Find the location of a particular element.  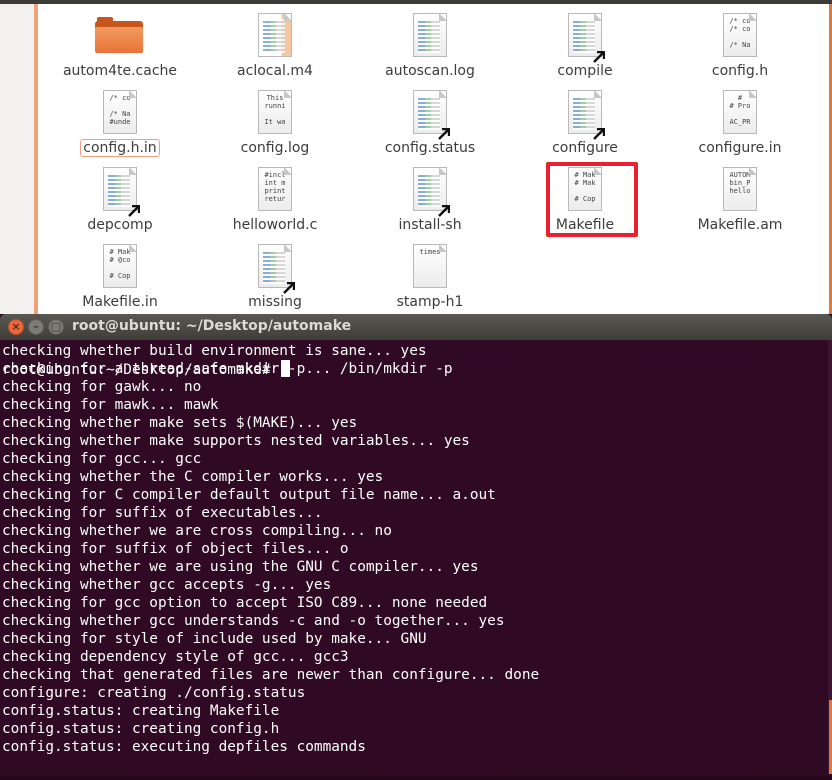

file-item-configure-in: # # Pro AC_PR configure.in is located at coordinates (740, 123).